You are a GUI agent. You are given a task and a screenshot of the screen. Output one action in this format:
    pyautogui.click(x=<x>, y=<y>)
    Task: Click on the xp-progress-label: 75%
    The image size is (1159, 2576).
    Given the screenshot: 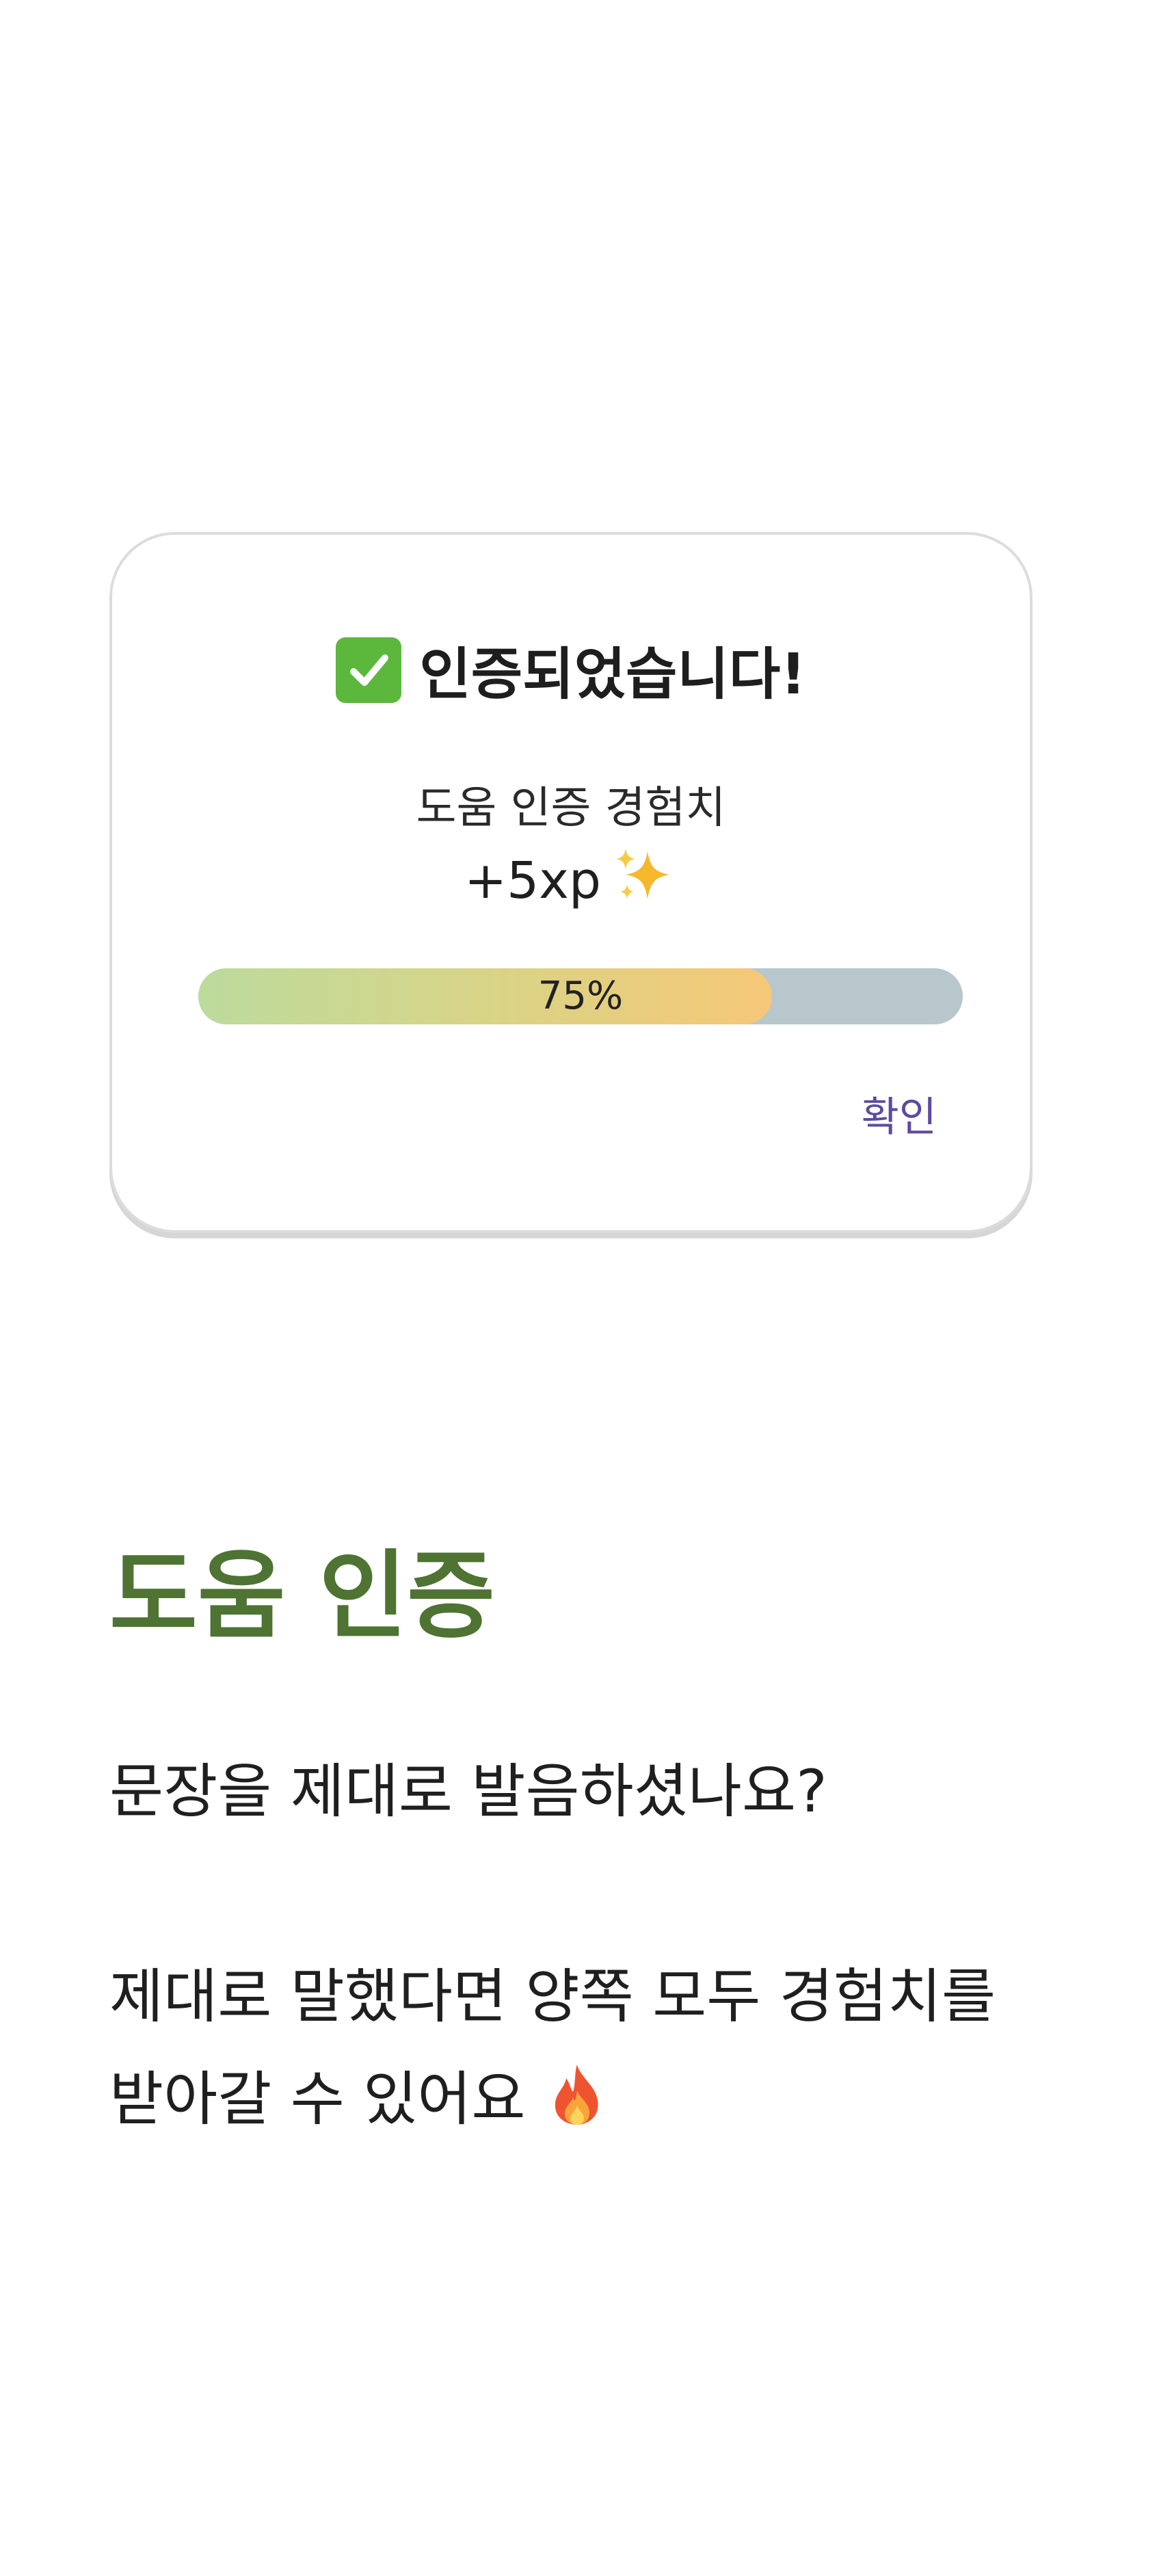 What is the action you would take?
    pyautogui.click(x=580, y=996)
    